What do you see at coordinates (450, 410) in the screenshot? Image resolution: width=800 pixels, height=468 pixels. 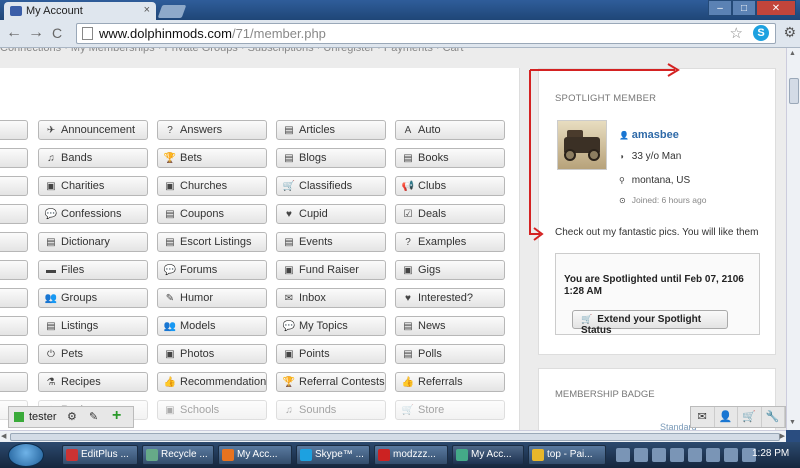 I see `category-button-store: 🛒 Store` at bounding box center [450, 410].